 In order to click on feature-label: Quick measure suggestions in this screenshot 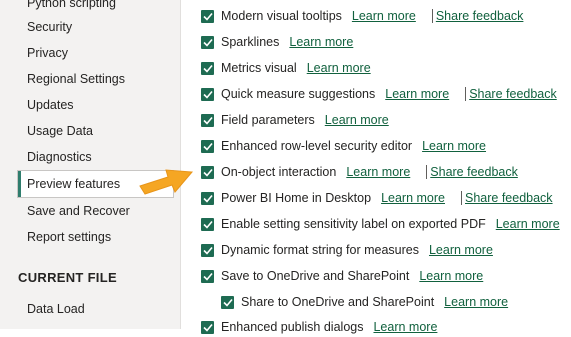, I will do `click(298, 94)`.